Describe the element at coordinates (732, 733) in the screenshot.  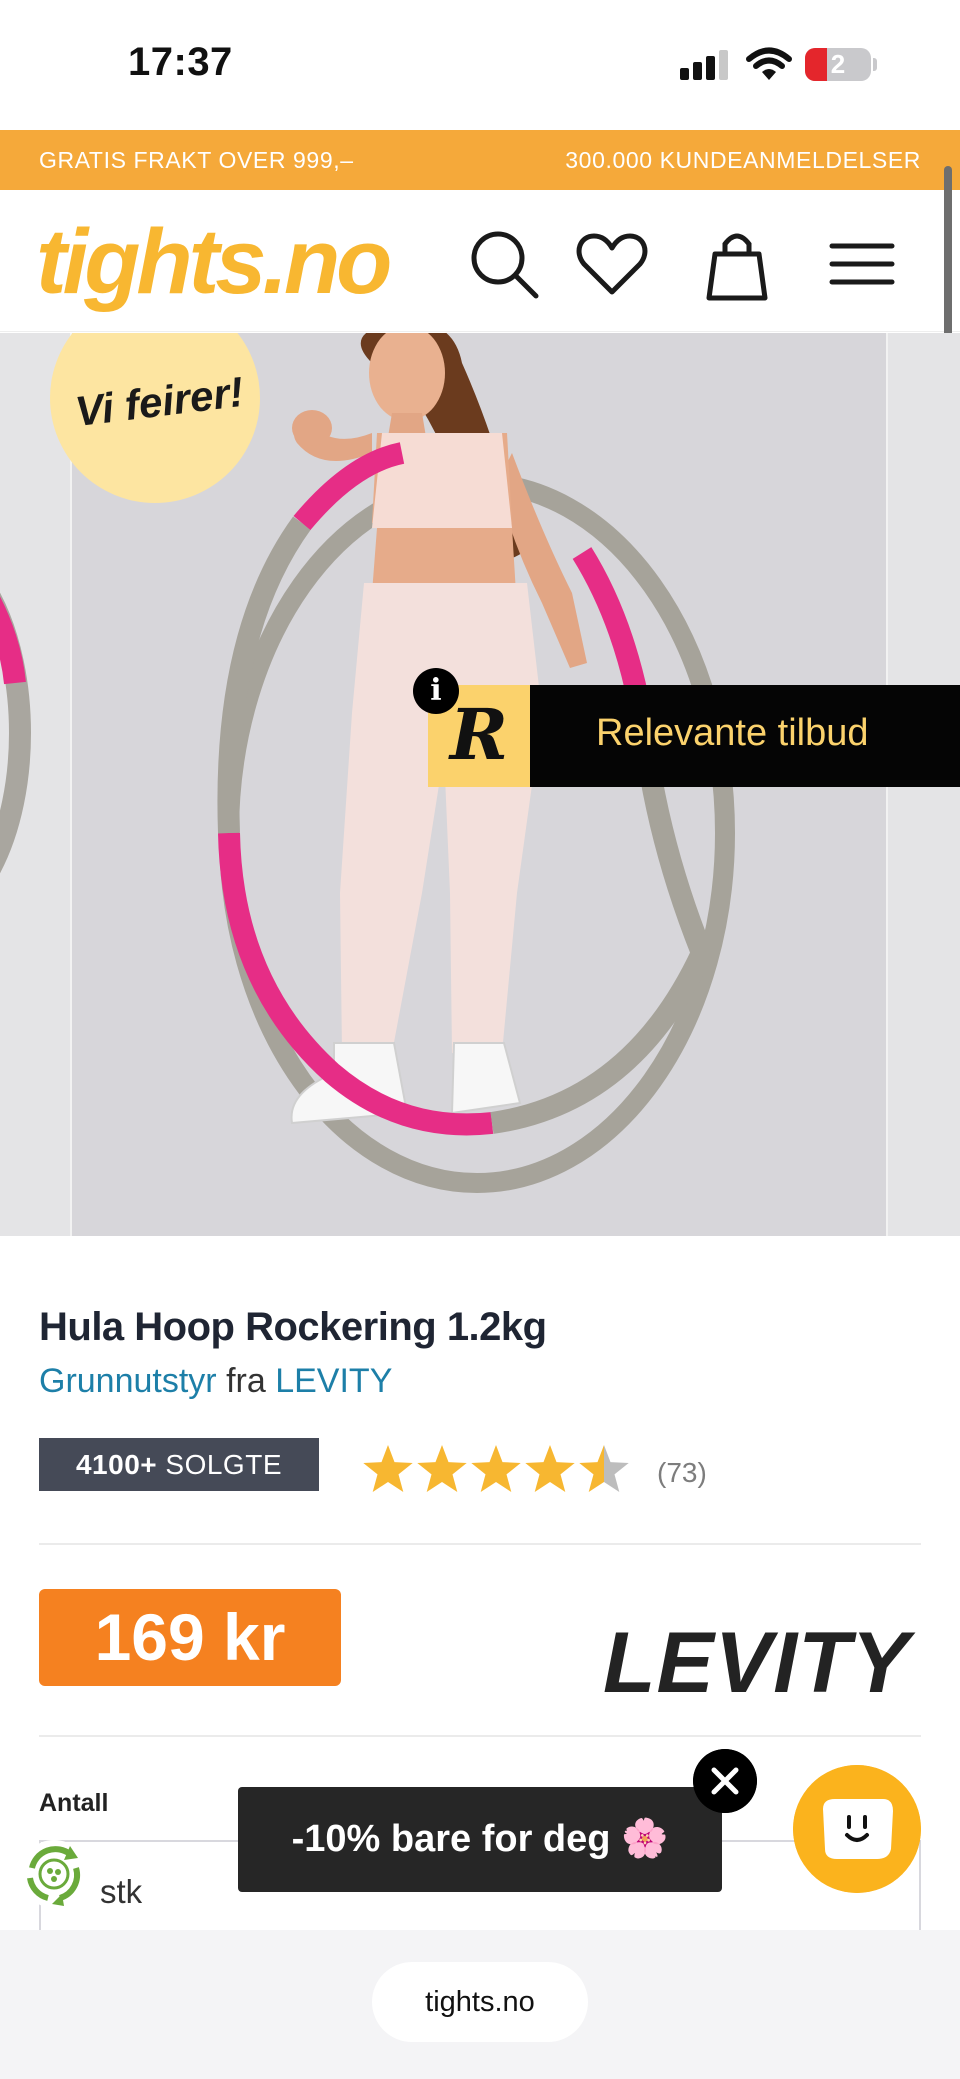
I see `relevant-offers-label: Relevante tilbud` at that location.